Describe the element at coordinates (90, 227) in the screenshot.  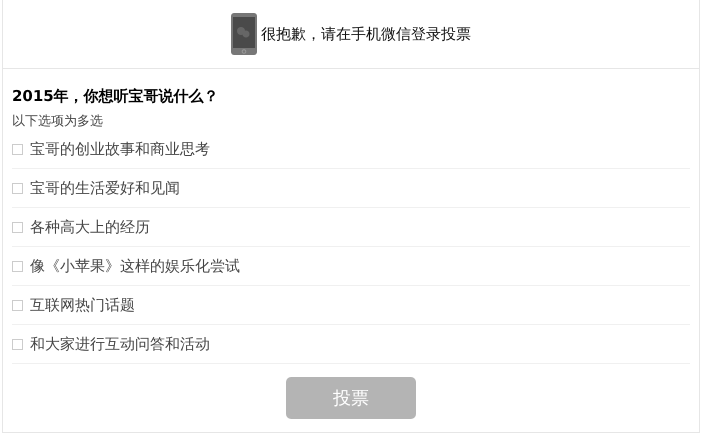
I see `option-label: 各种高大上的经历` at that location.